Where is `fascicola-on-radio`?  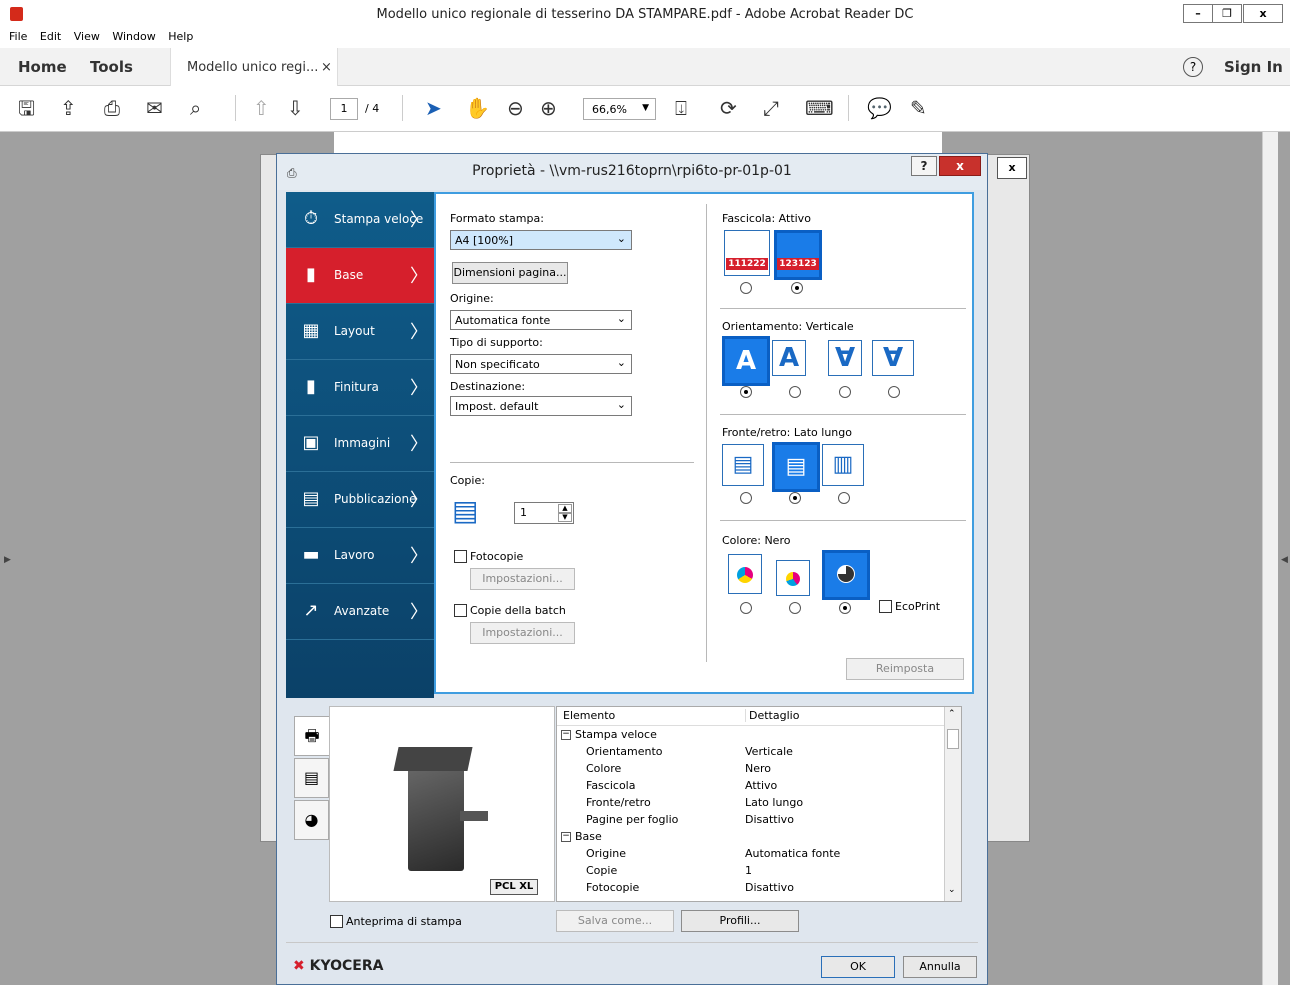
fascicola-on-radio is located at coordinates (797, 288).